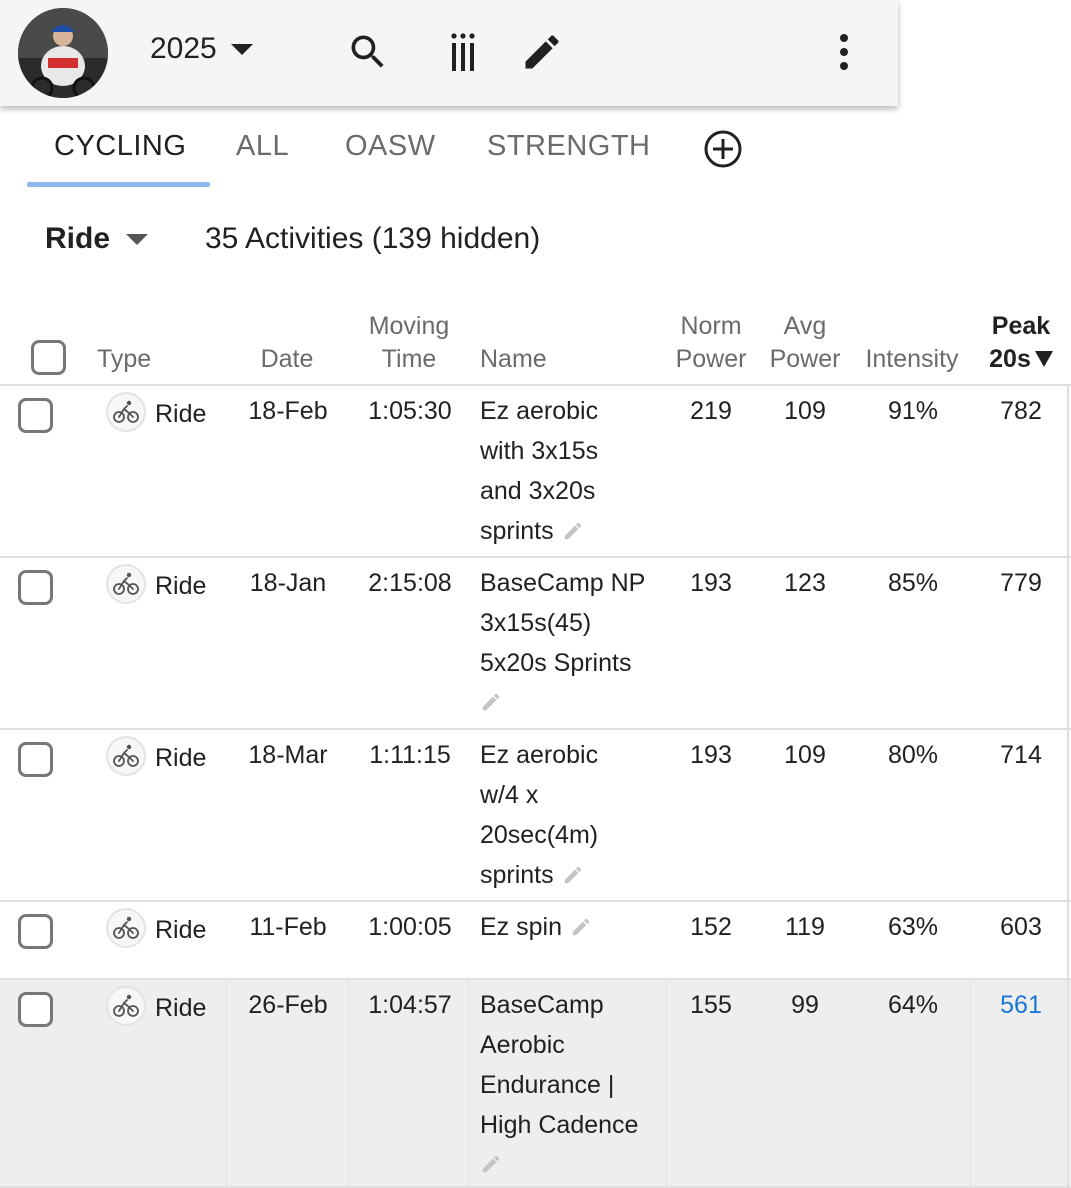  I want to click on row-intensity: 80%, so click(913, 755).